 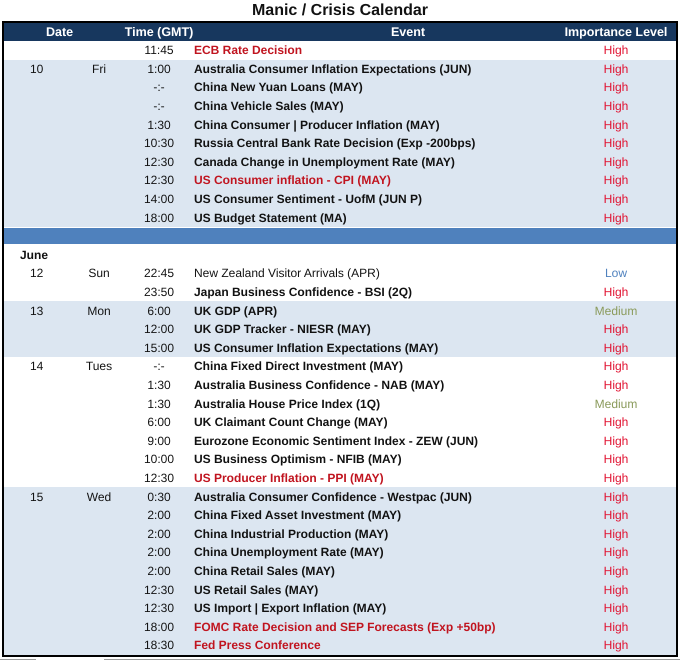 I want to click on column-header: Event, so click(x=408, y=32).